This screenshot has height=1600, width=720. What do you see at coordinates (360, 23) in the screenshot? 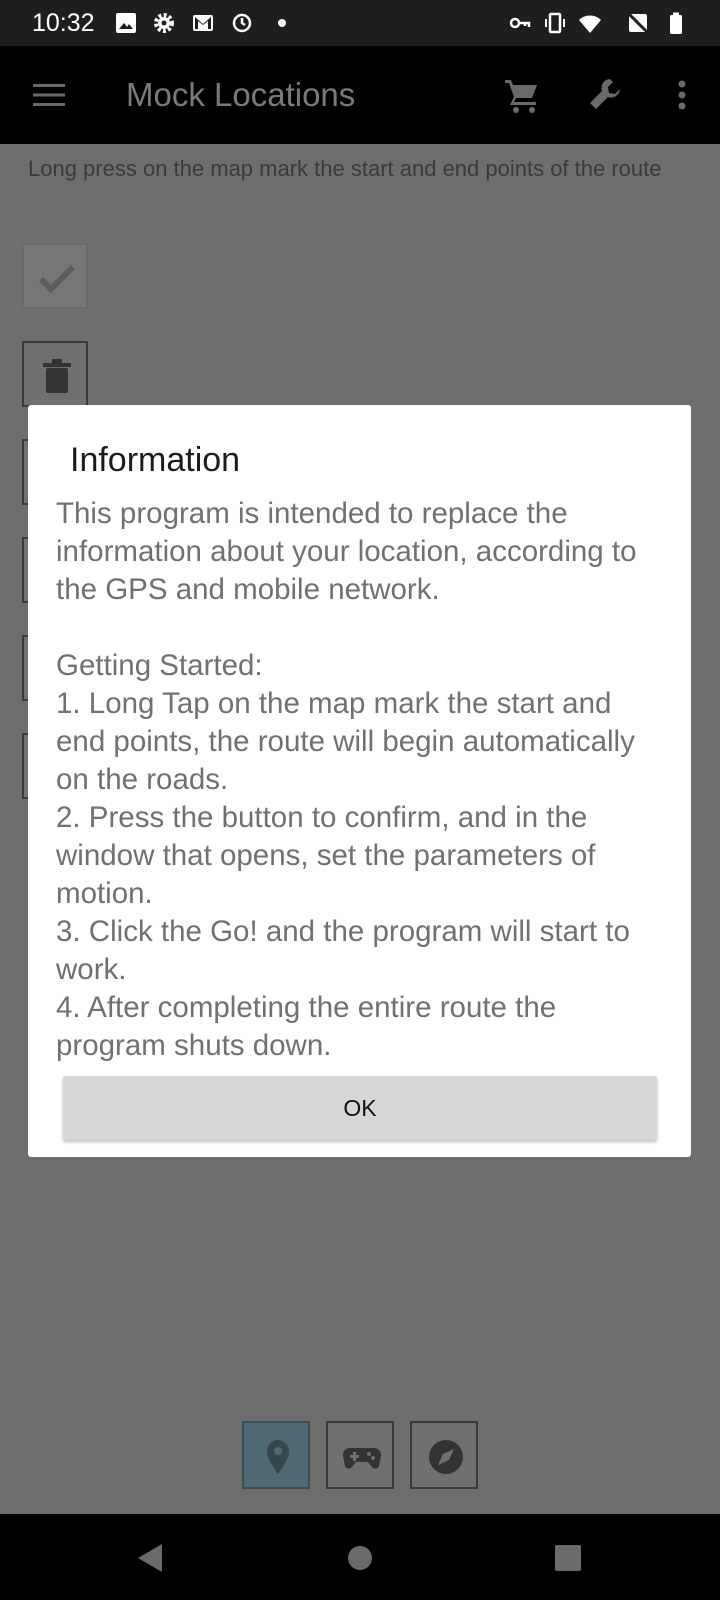
I see `status-bar: 10:32` at bounding box center [360, 23].